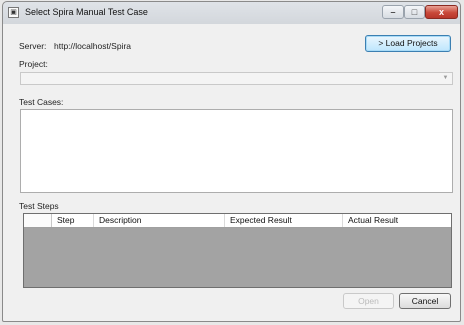 Image resolution: width=464 pixels, height=325 pixels. What do you see at coordinates (33, 46) in the screenshot?
I see `server-label: Server:` at bounding box center [33, 46].